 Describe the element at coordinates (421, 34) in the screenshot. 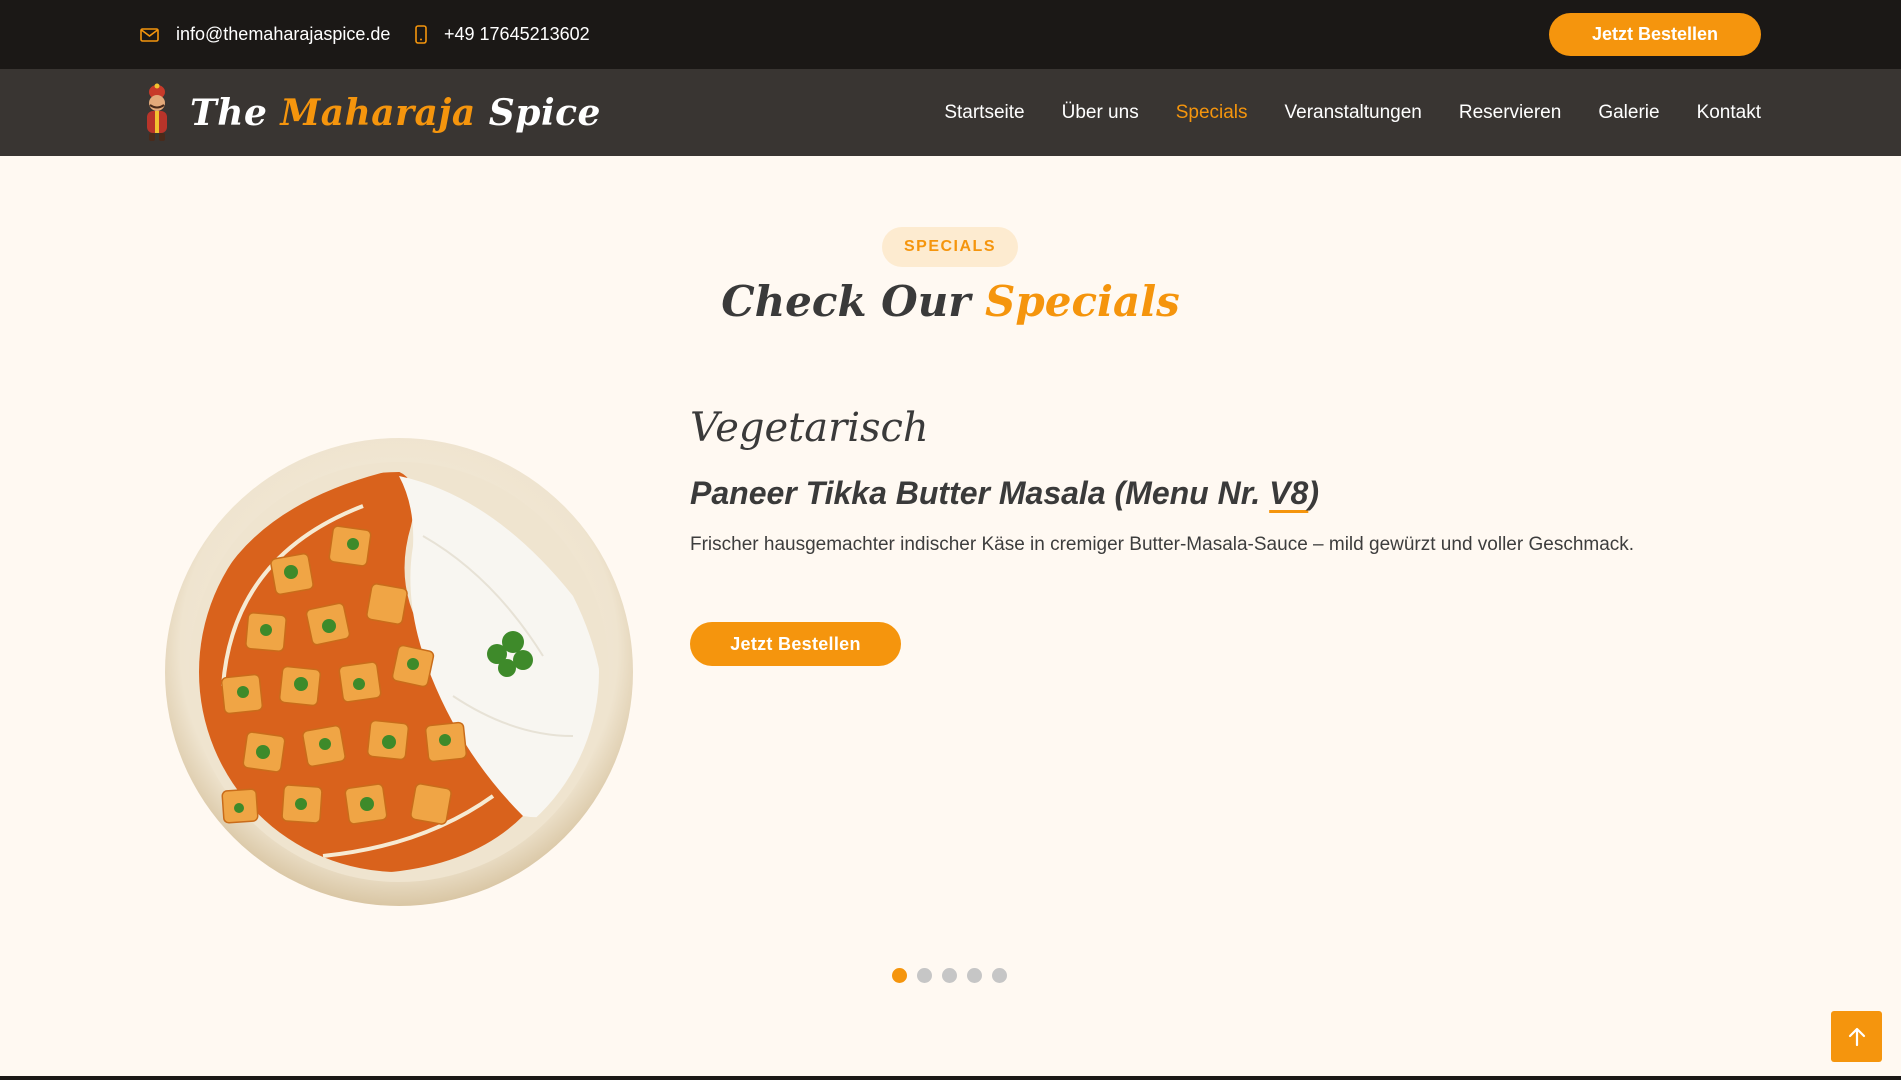

I see `mobile-phone-icon` at that location.